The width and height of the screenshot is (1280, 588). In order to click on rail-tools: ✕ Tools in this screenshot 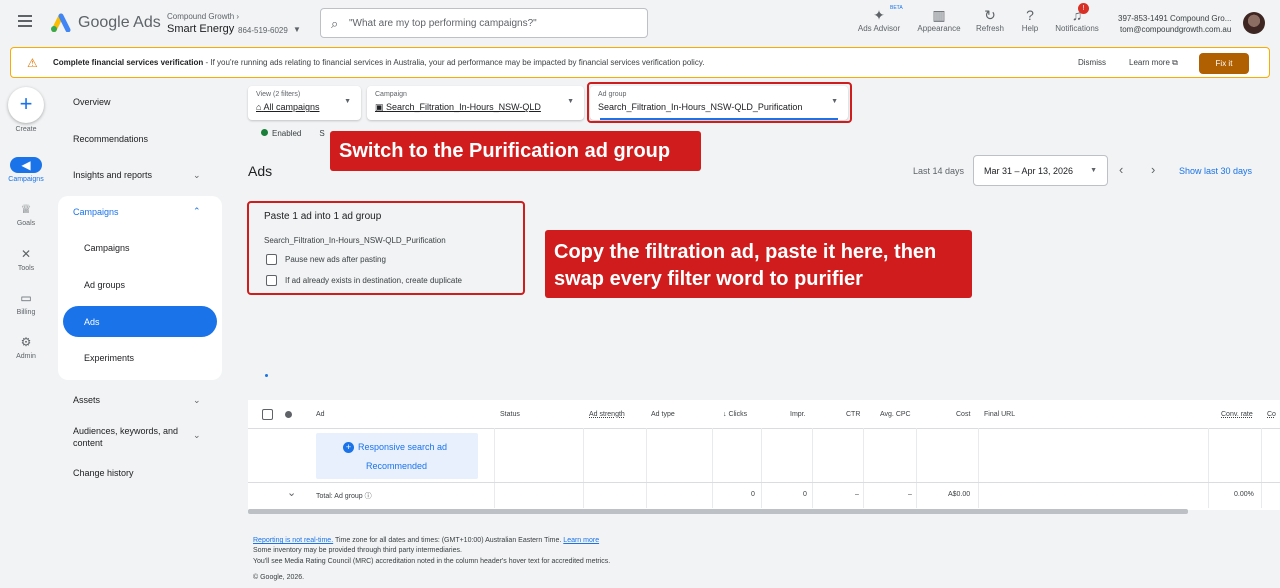, I will do `click(26, 259)`.